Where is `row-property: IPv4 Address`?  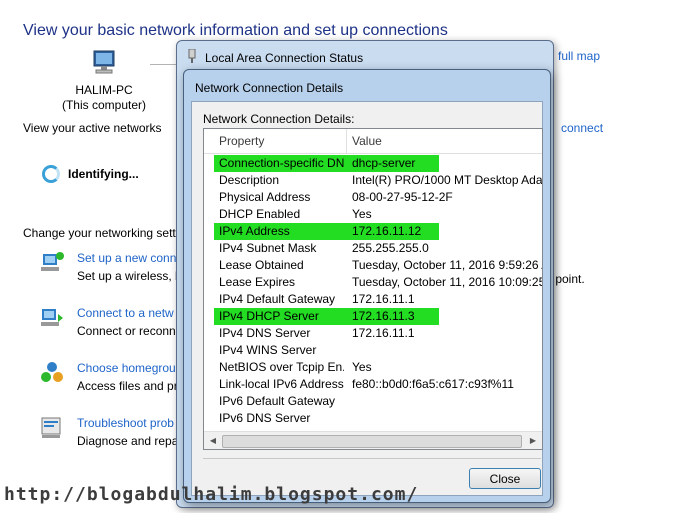 row-property: IPv4 Address is located at coordinates (254, 231).